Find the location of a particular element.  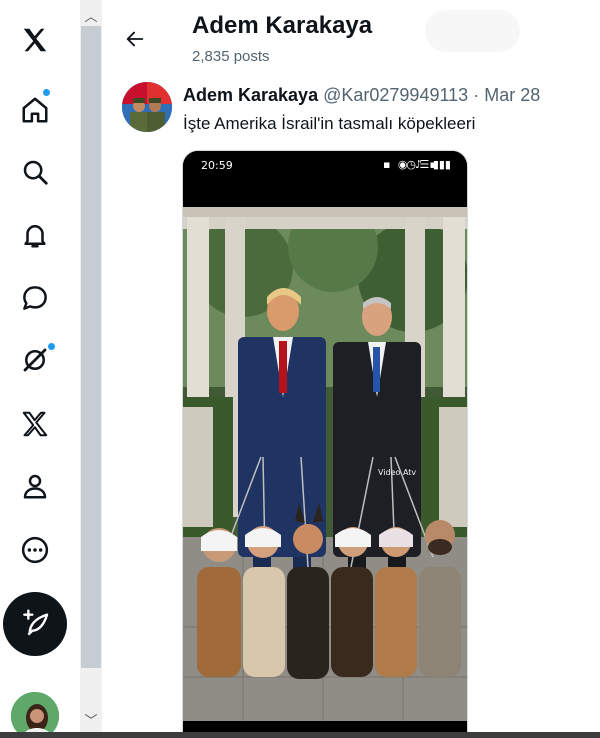

compose-icon is located at coordinates (36, 622).